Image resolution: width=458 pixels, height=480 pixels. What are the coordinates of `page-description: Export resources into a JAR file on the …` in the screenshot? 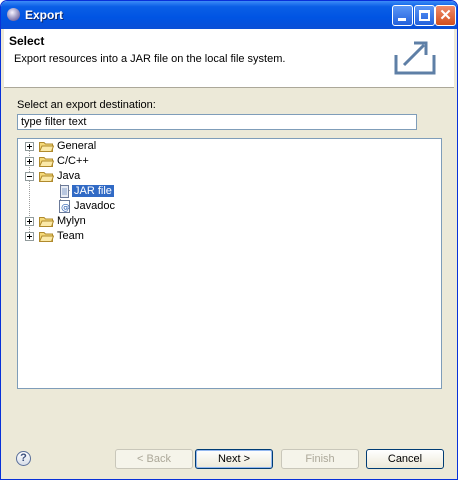 It's located at (150, 59).